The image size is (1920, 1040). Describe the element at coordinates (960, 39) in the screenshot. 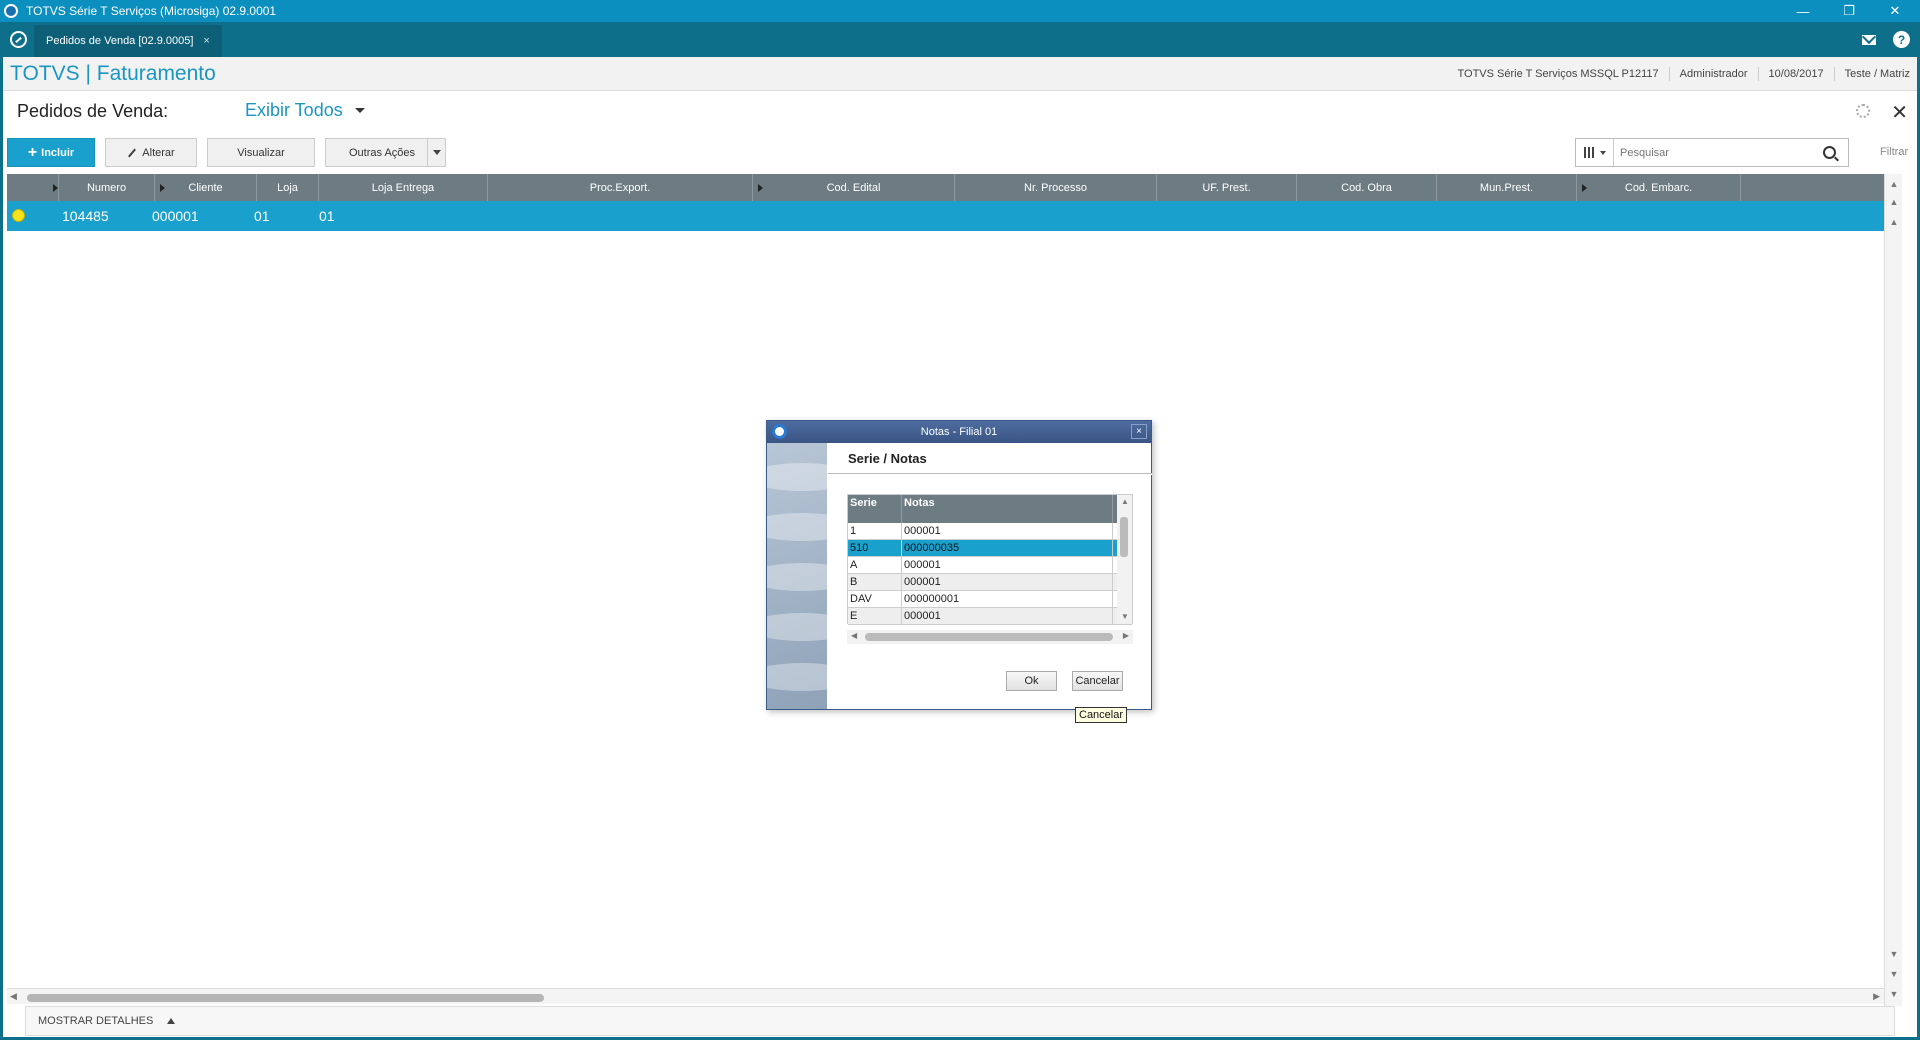

I see `tab-bar: Pedidos de Venda [02.9.0005] × ?` at that location.